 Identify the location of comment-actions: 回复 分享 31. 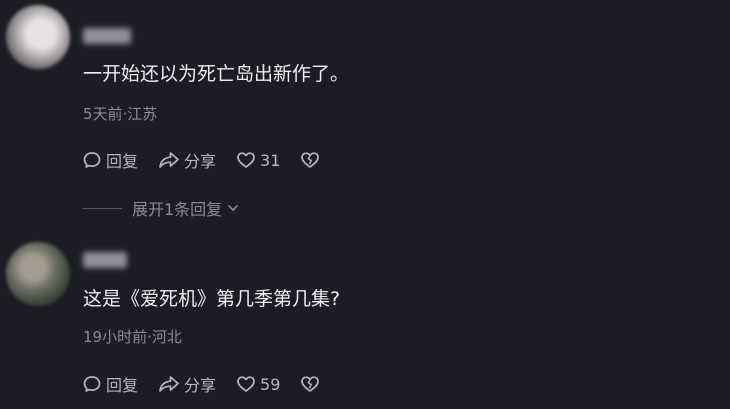
(201, 160).